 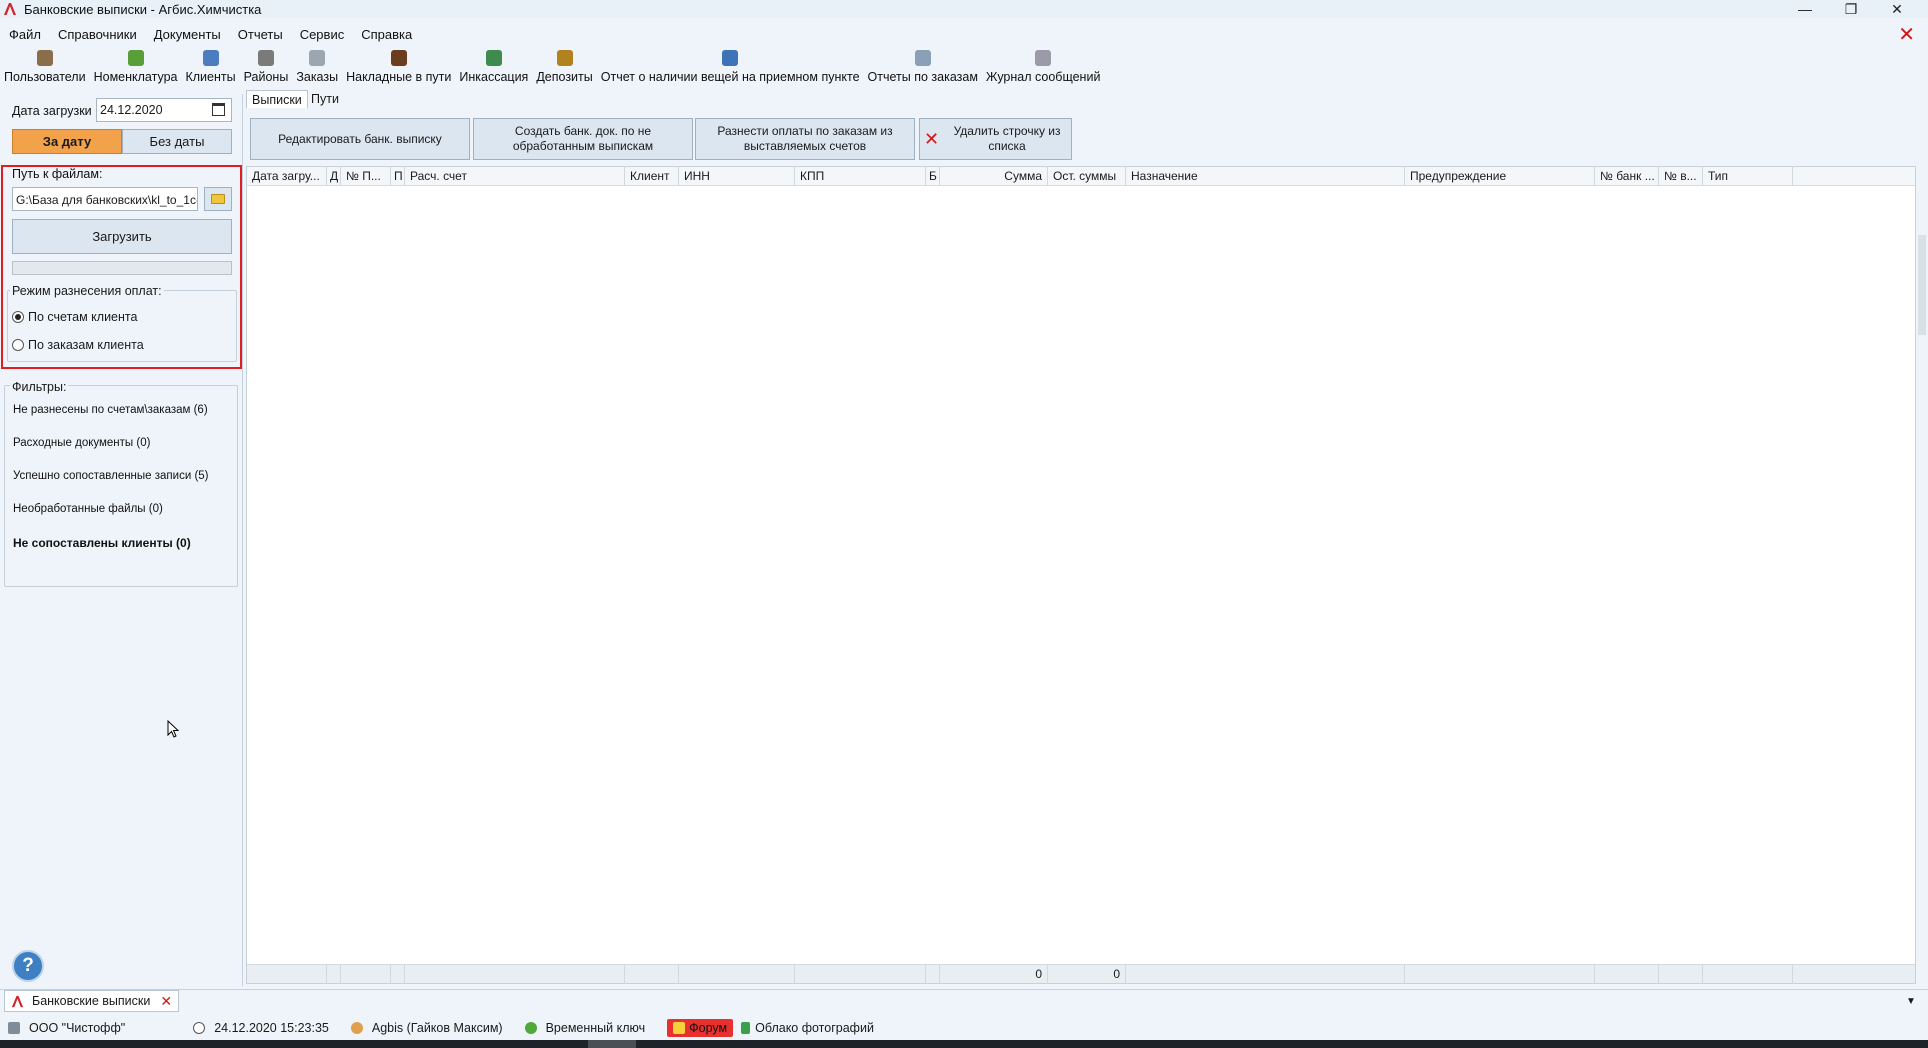 I want to click on menu-references: Справочники, so click(x=97, y=35).